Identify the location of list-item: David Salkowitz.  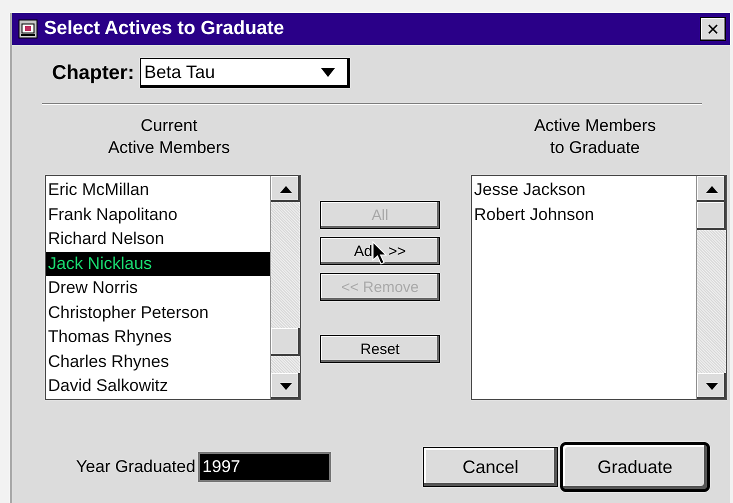
(158, 386).